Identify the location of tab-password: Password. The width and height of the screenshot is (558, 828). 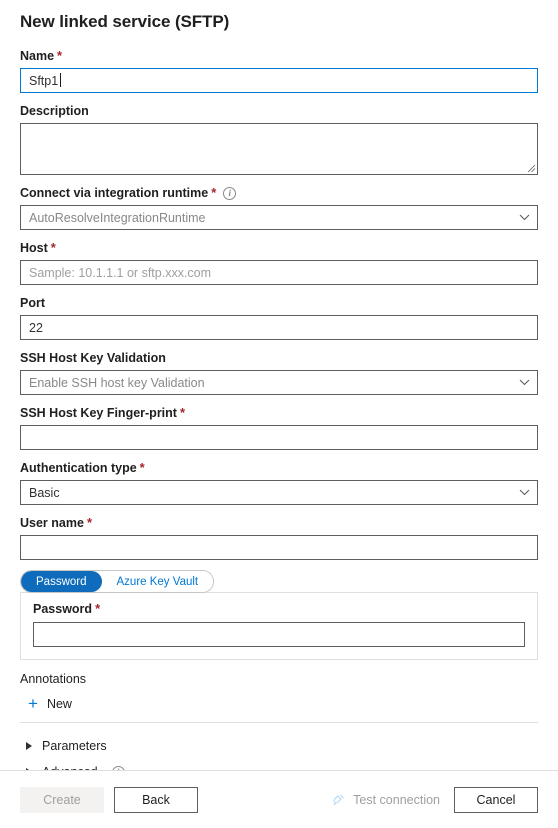
(61, 581).